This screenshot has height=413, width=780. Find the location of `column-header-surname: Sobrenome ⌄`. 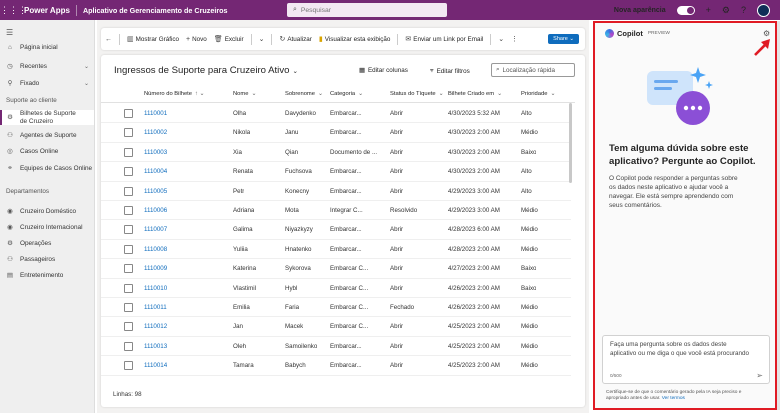

column-header-surname: Sobrenome ⌄ is located at coordinates (304, 94).